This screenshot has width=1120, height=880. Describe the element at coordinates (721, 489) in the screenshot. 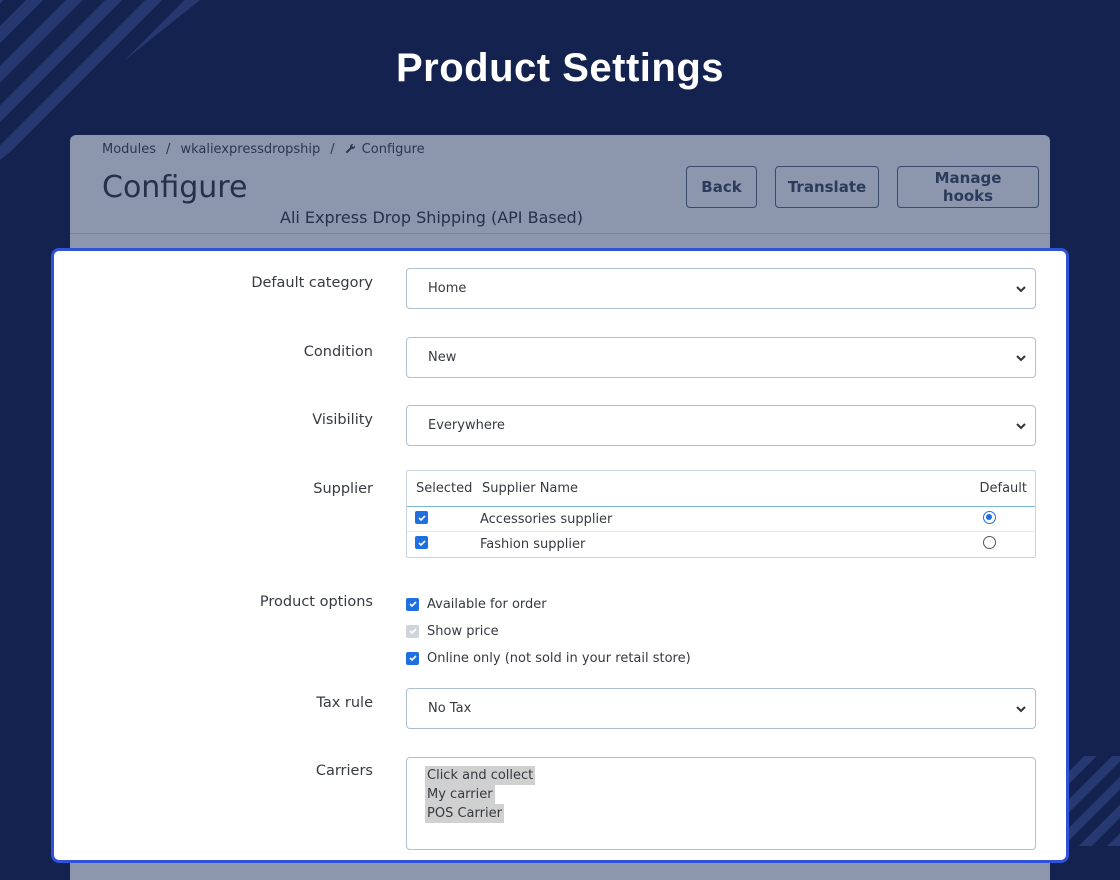

I see `table-header: Selected Supplier Name Default` at that location.